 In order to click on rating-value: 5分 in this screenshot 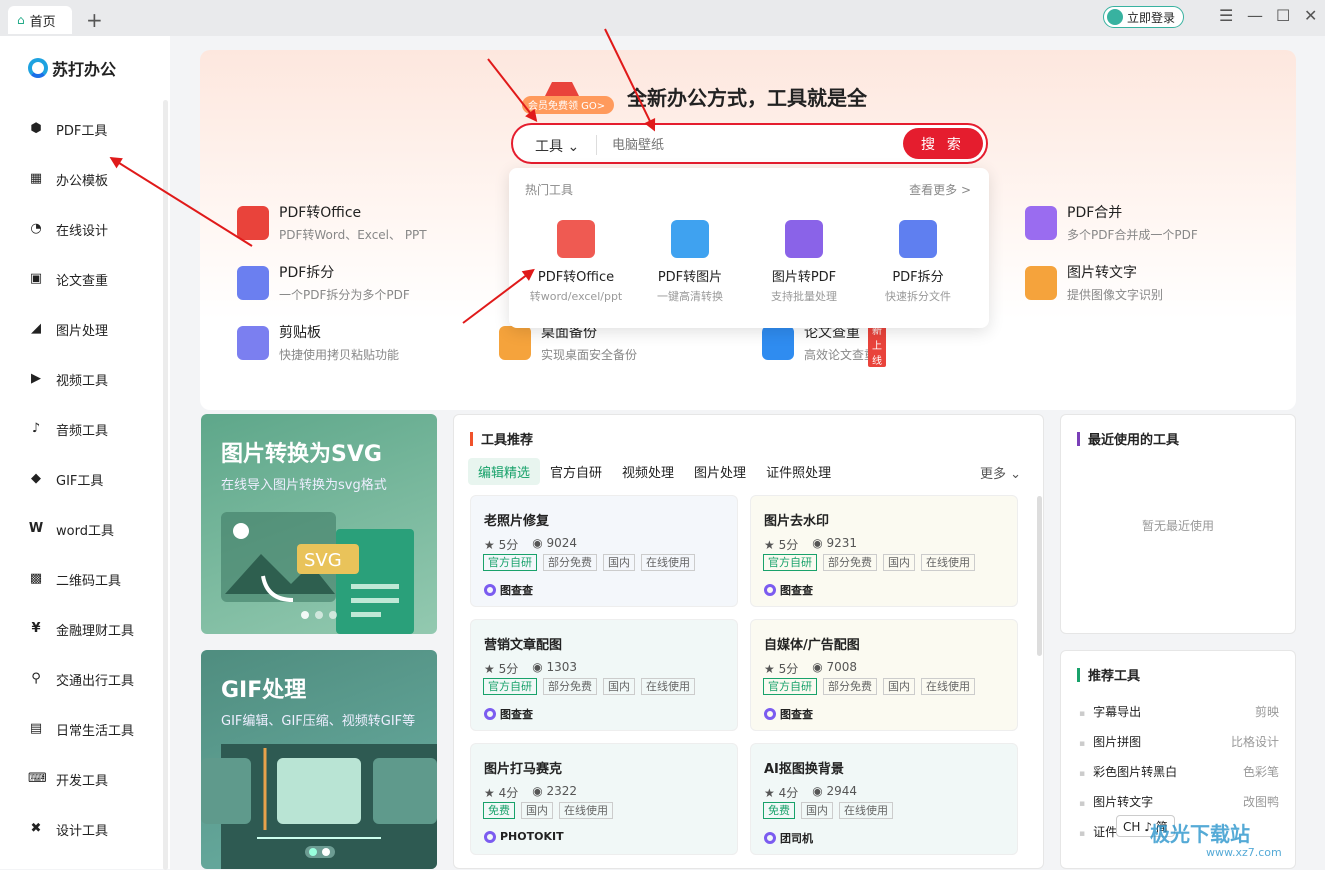, I will do `click(508, 669)`.